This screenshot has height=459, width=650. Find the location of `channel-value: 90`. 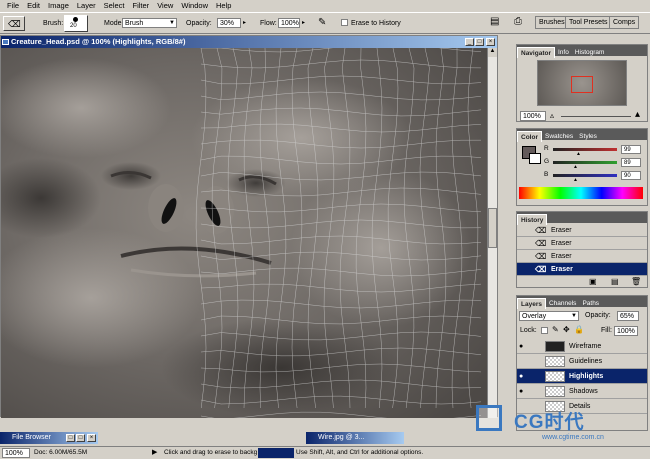

channel-value: 90 is located at coordinates (627, 176).